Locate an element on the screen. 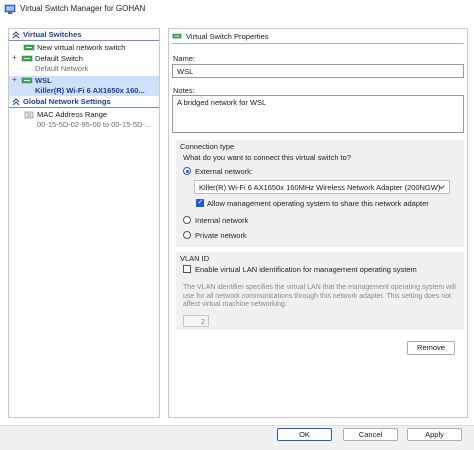  switch-item-default: + Default Switch is located at coordinates (84, 59).